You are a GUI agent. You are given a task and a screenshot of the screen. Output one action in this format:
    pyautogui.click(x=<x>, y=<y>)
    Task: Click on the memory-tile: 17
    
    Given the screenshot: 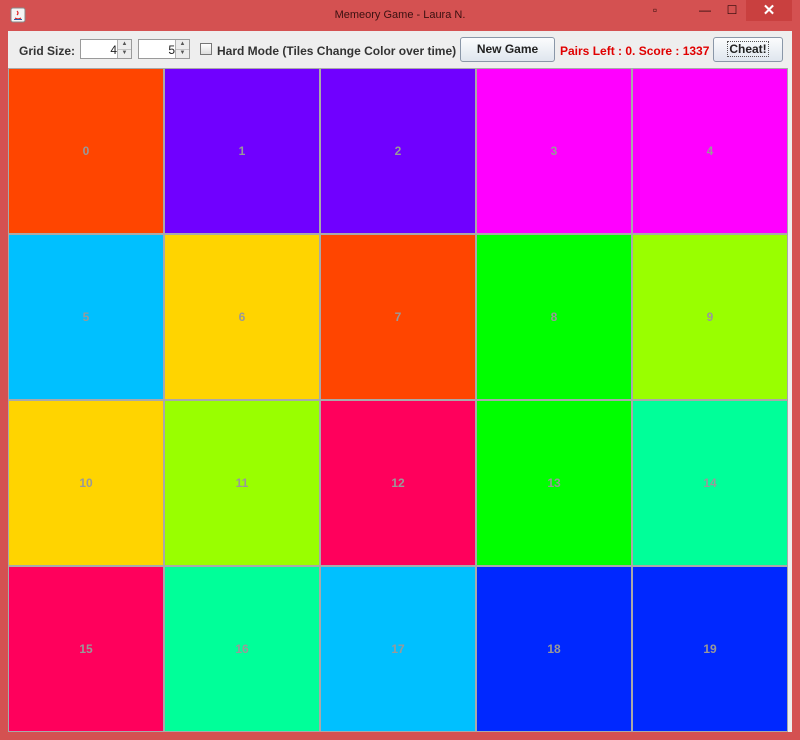 What is the action you would take?
    pyautogui.click(x=398, y=649)
    